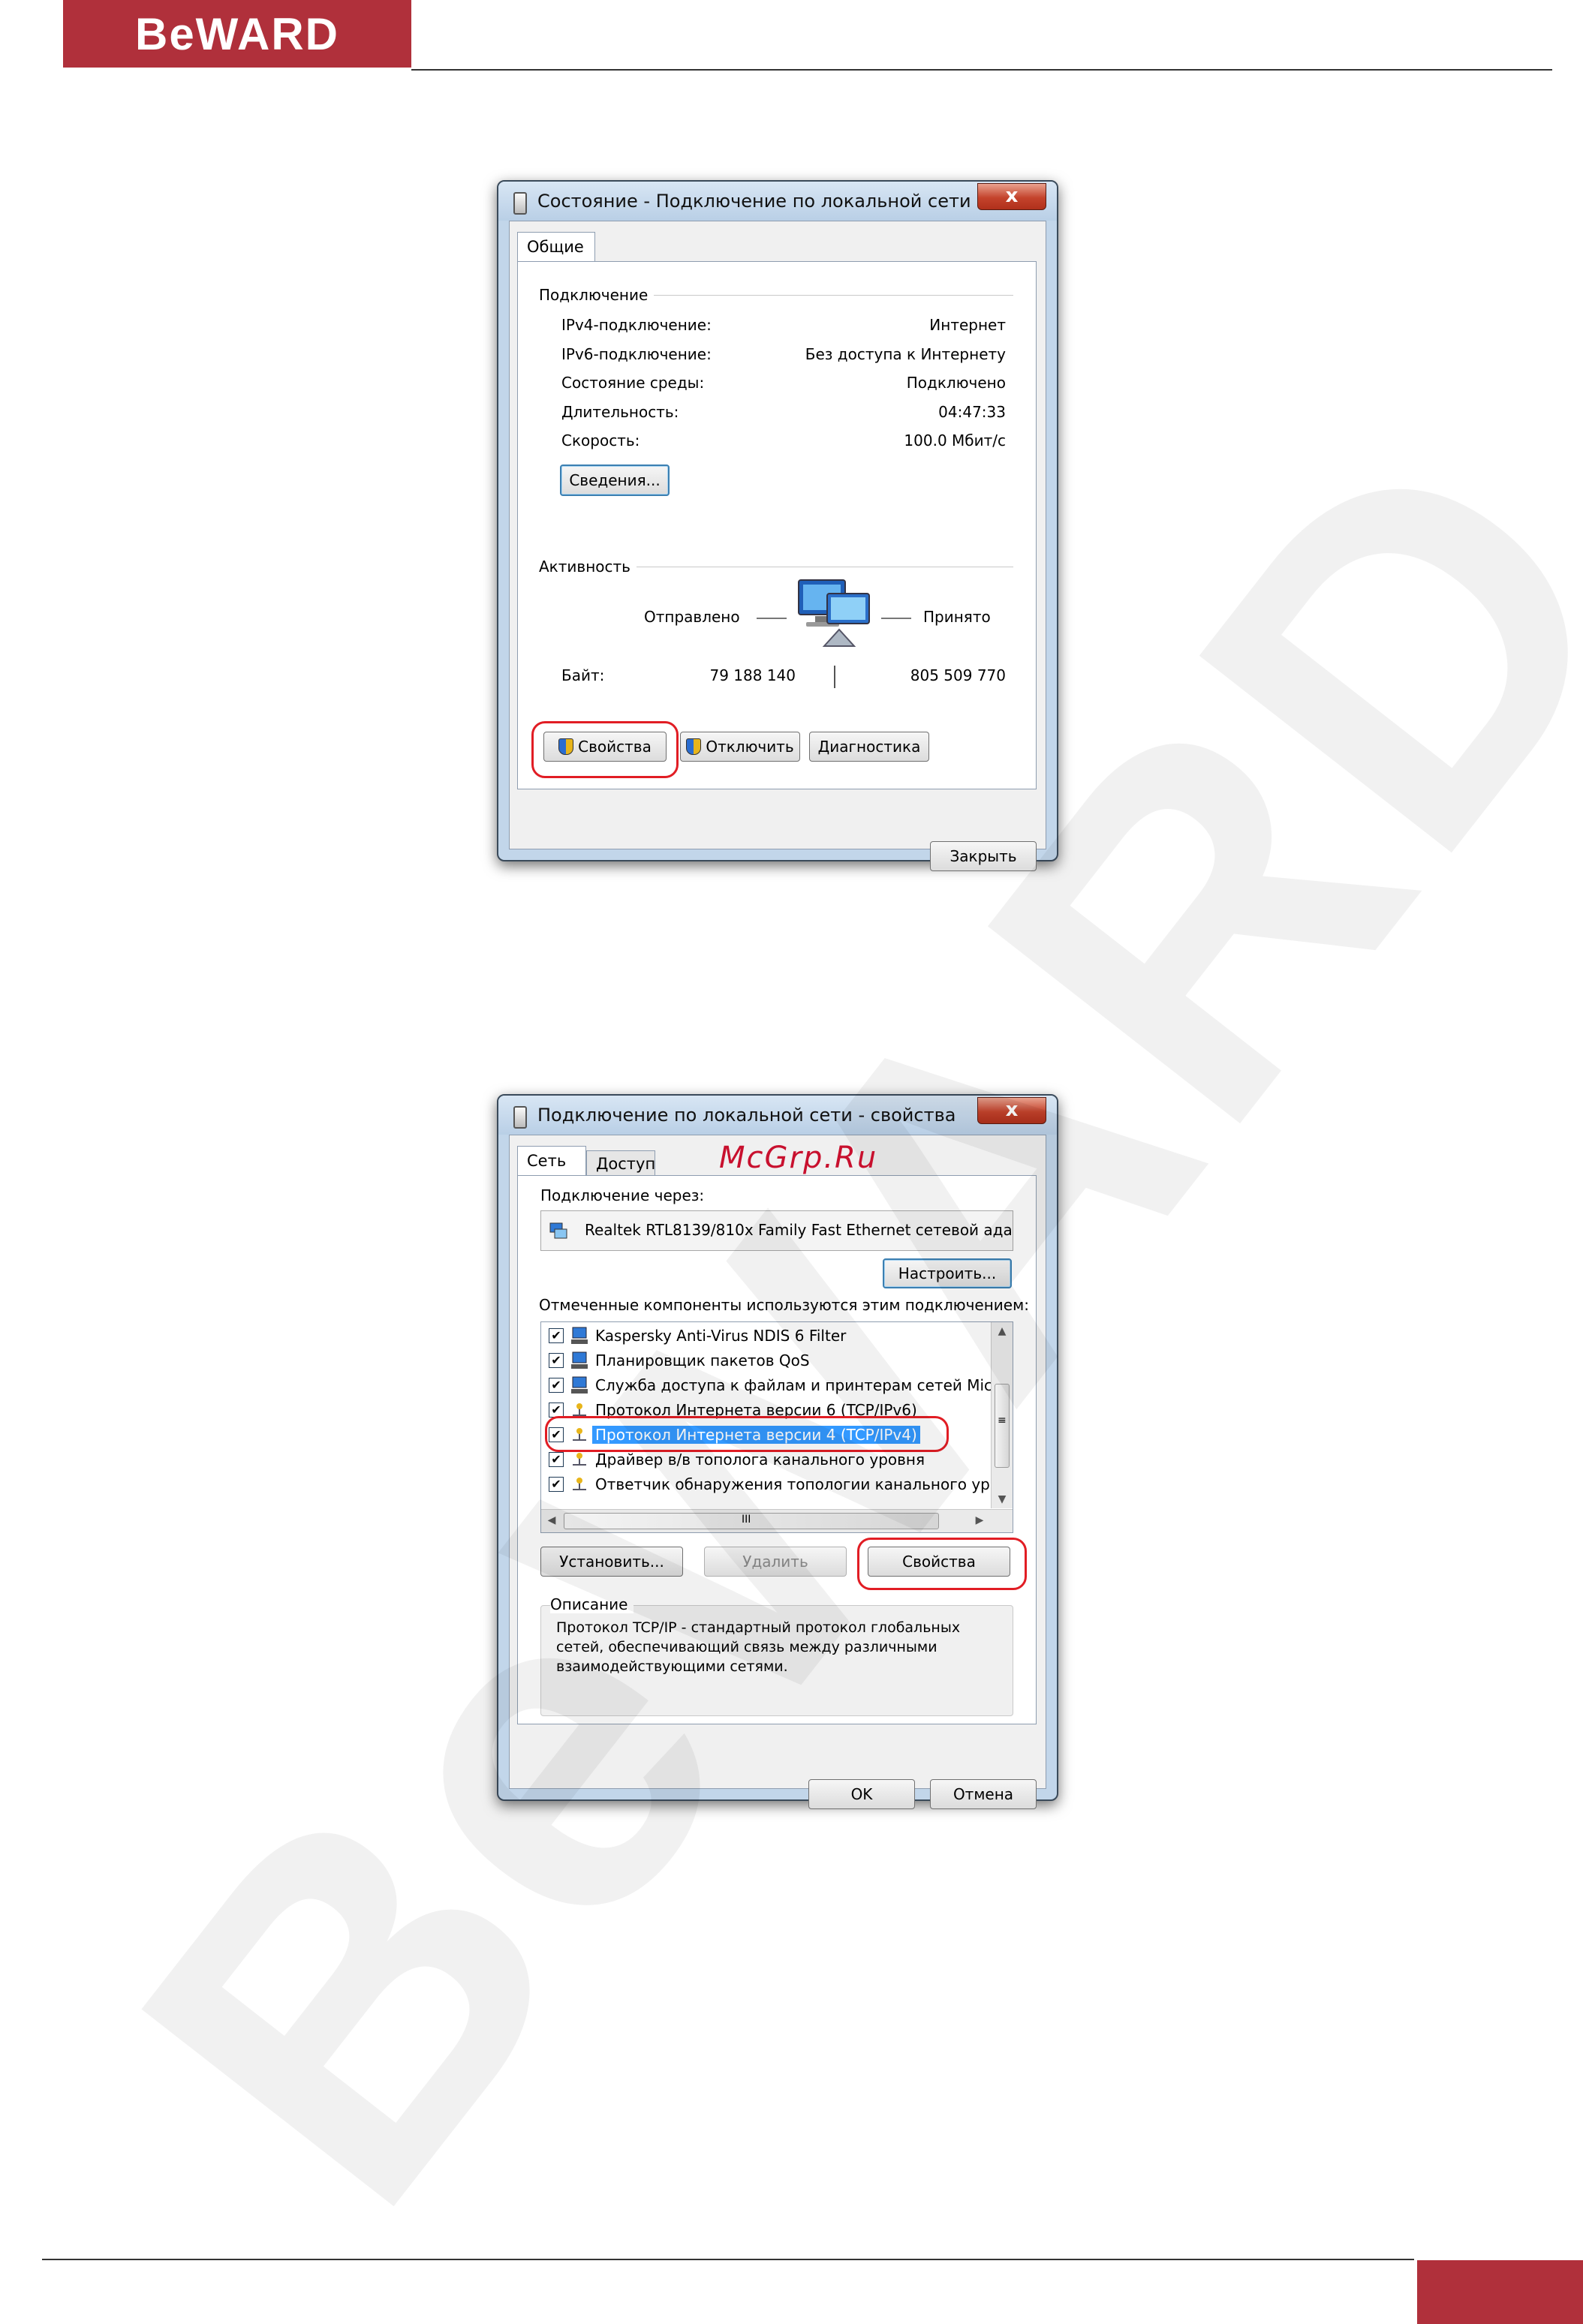 The height and width of the screenshot is (2324, 1583). I want to click on list-item: ✔ Планировщик пакетов QoS, so click(767, 1360).